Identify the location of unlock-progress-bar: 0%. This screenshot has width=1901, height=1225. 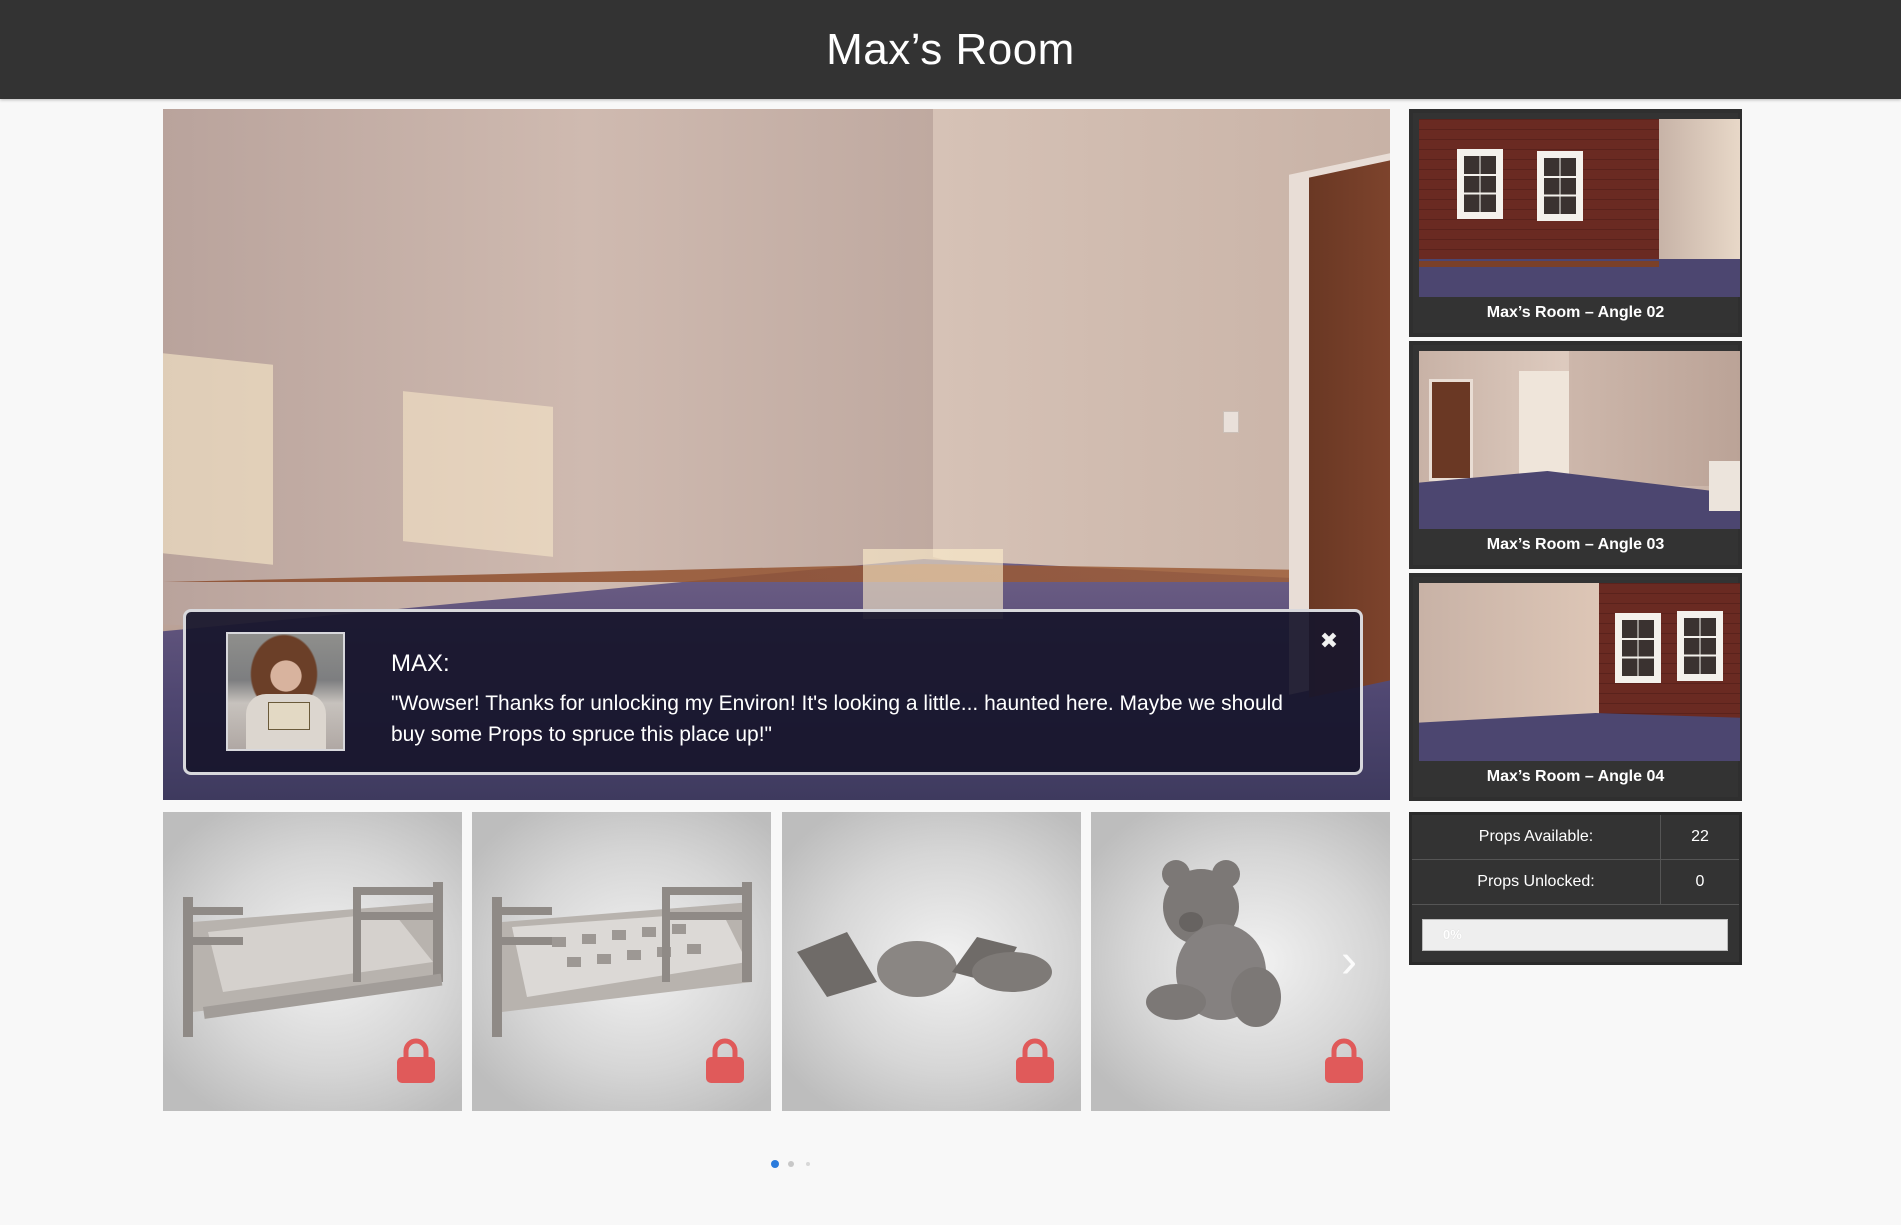
(1575, 935).